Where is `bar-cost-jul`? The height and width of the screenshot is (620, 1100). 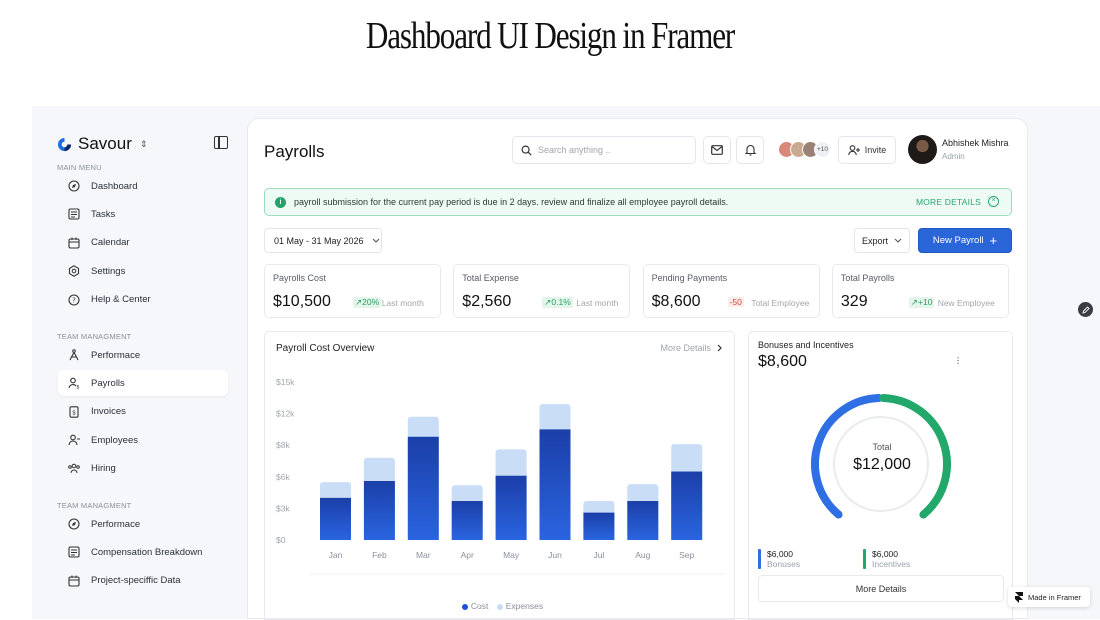 bar-cost-jul is located at coordinates (599, 526).